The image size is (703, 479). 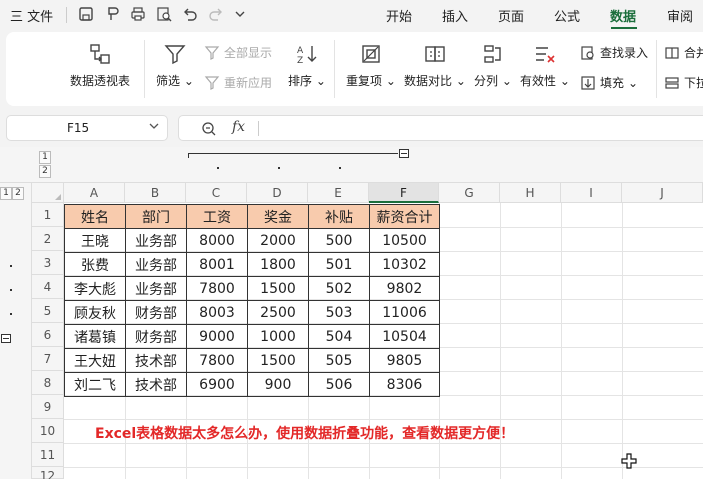 What do you see at coordinates (48, 215) in the screenshot?
I see `row-header-1: 1` at bounding box center [48, 215].